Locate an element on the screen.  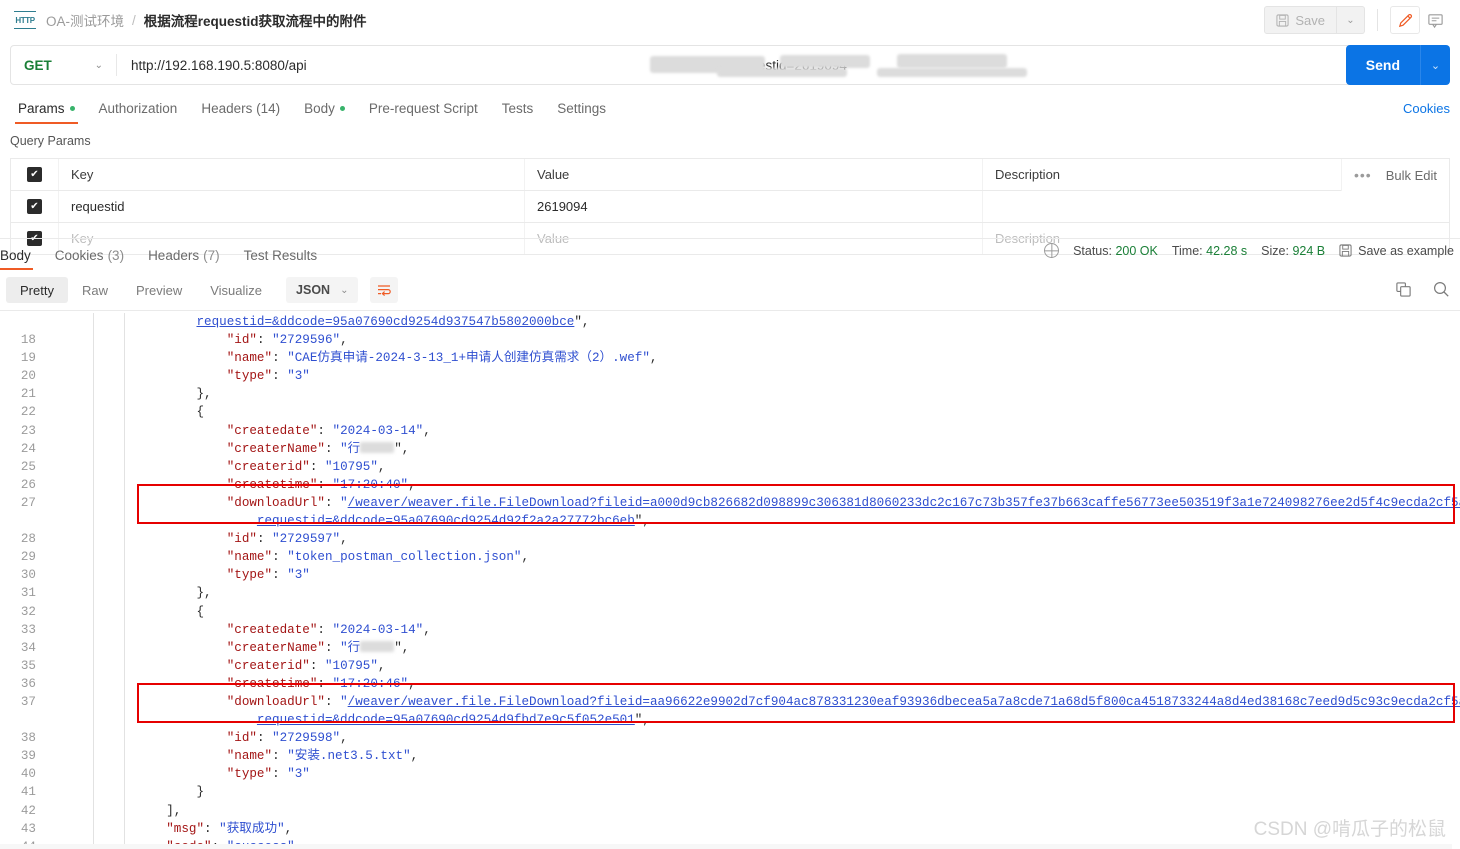
method-selector: GET ⌄ is located at coordinates (63, 65).